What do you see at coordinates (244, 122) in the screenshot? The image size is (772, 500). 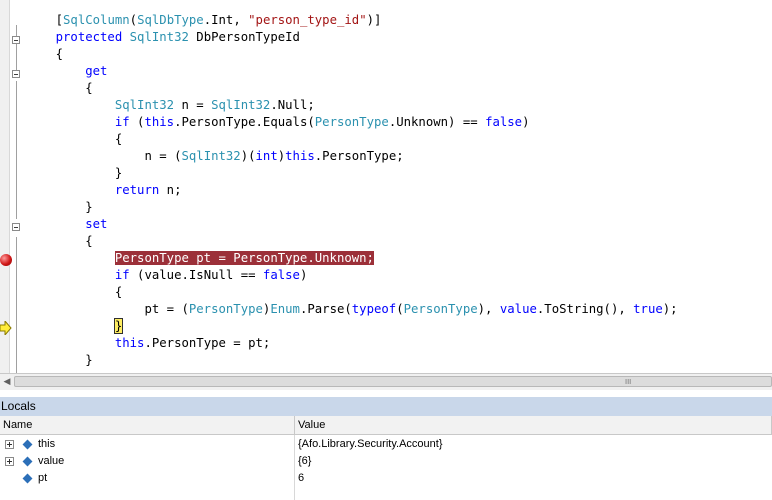 I see `code-token: .PersonType.Equals(` at bounding box center [244, 122].